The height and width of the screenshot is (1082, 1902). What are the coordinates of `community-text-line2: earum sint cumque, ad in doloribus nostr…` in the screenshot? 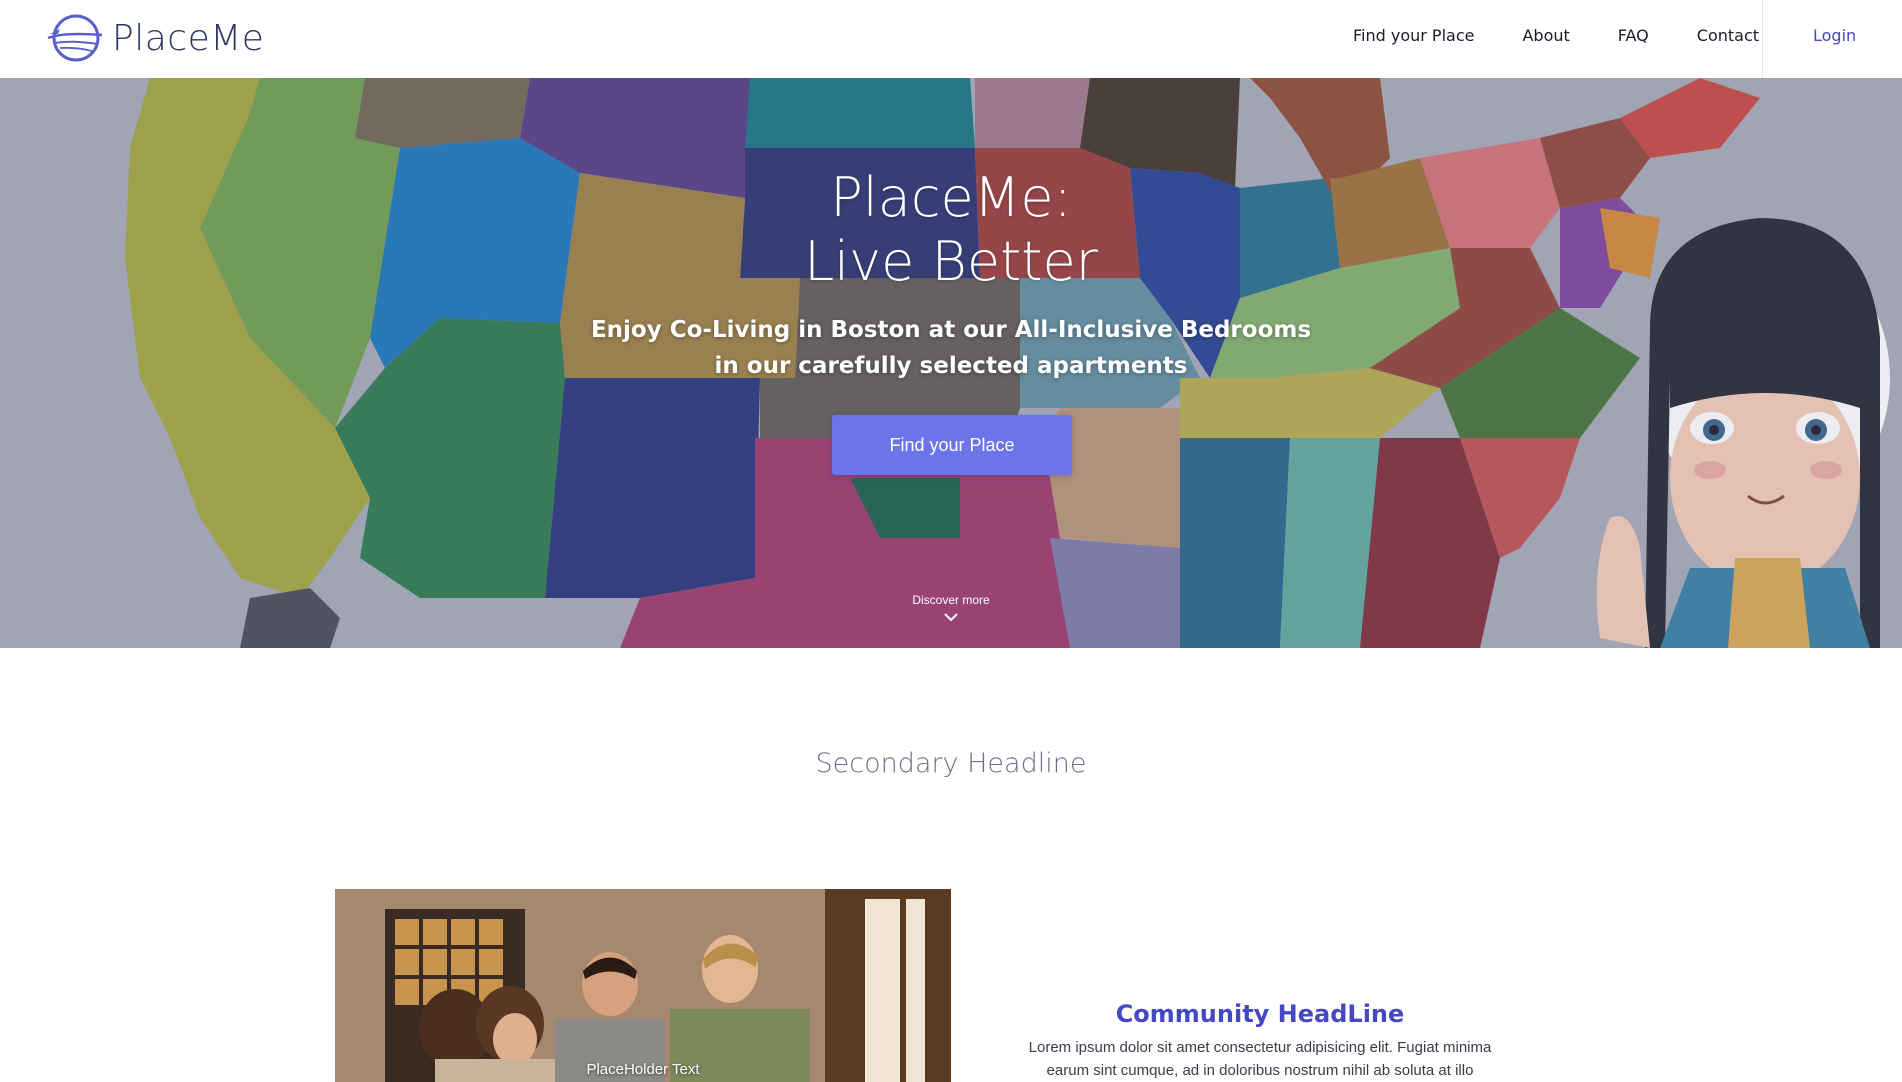 It's located at (1260, 1070).